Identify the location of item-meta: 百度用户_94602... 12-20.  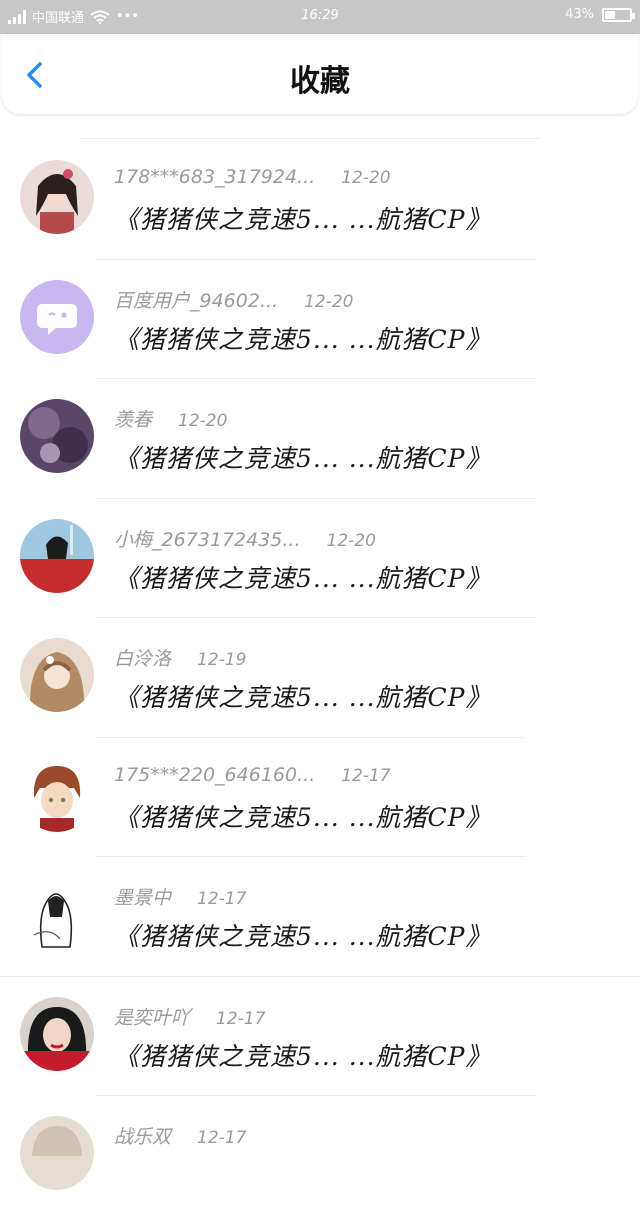
(233, 299).